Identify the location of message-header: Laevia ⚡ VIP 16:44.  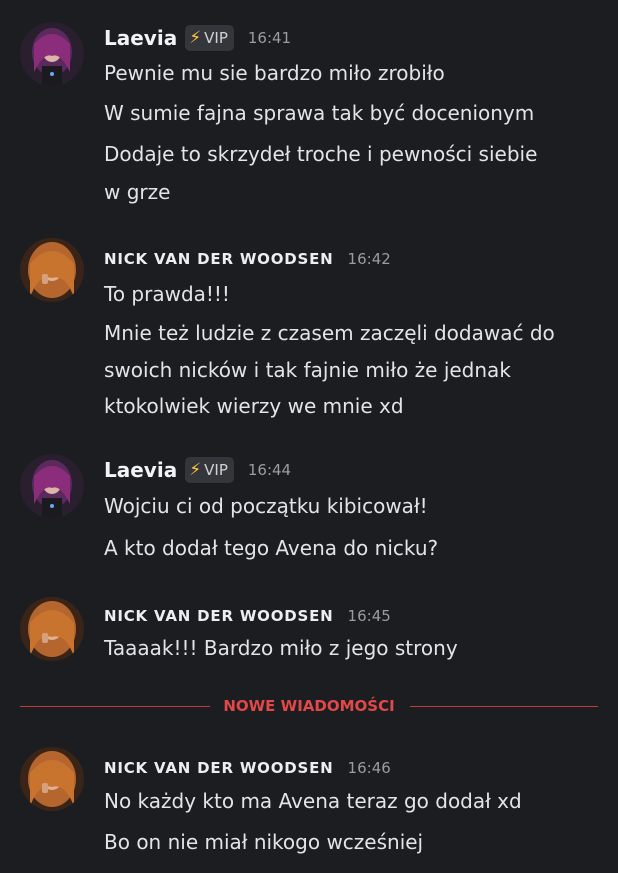
(197, 470).